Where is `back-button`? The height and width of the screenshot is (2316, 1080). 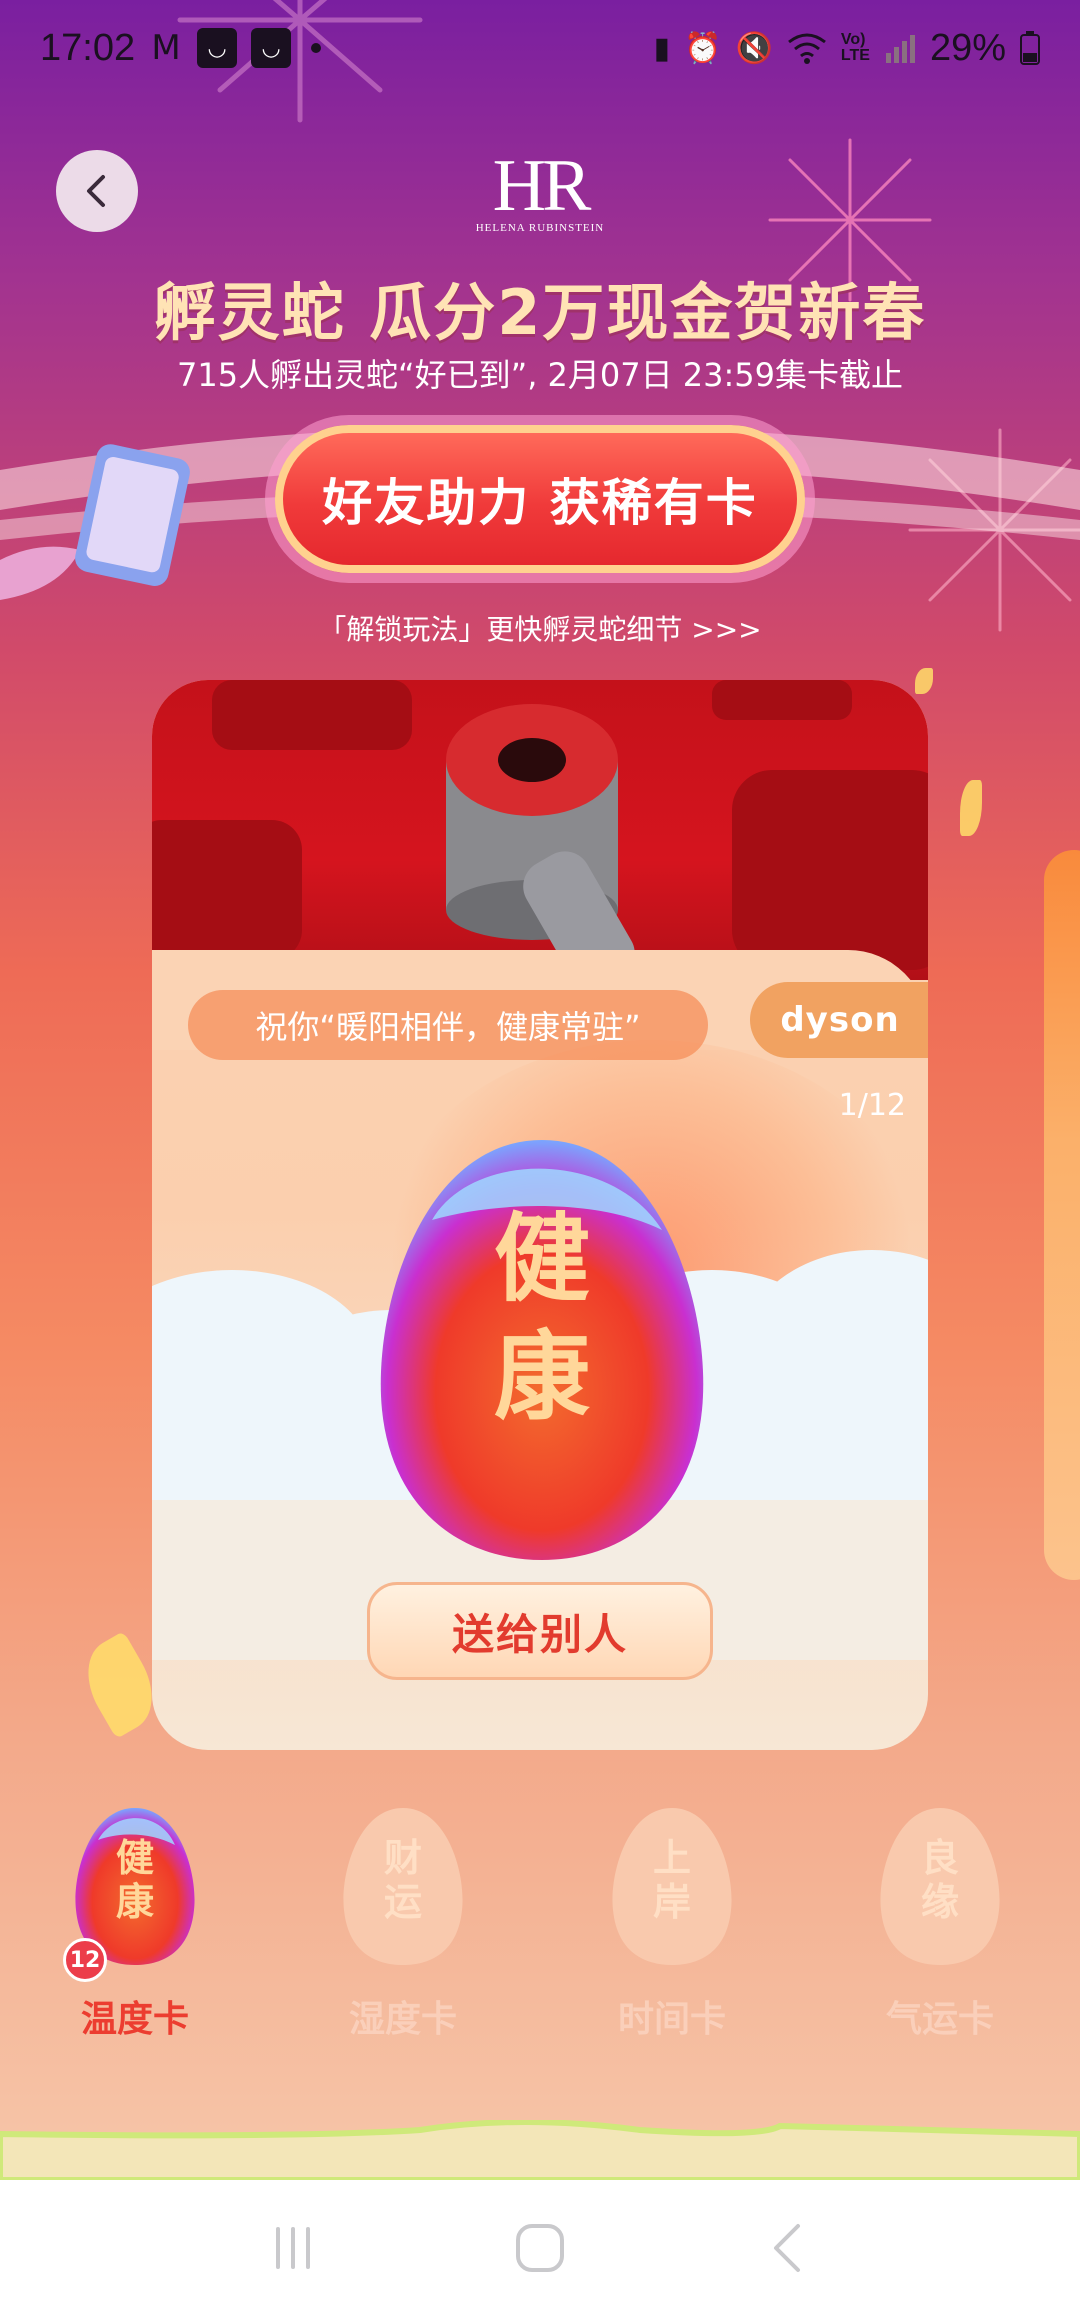
back-button is located at coordinates (97, 191).